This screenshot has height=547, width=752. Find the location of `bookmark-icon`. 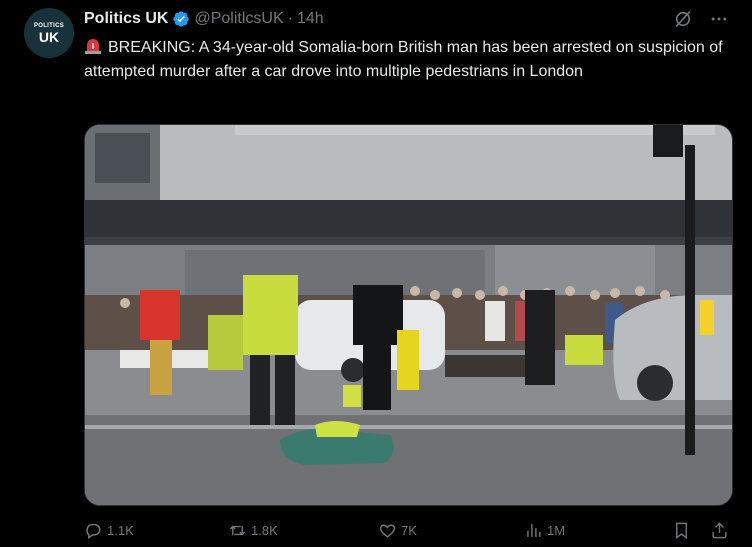

bookmark-icon is located at coordinates (681, 530).